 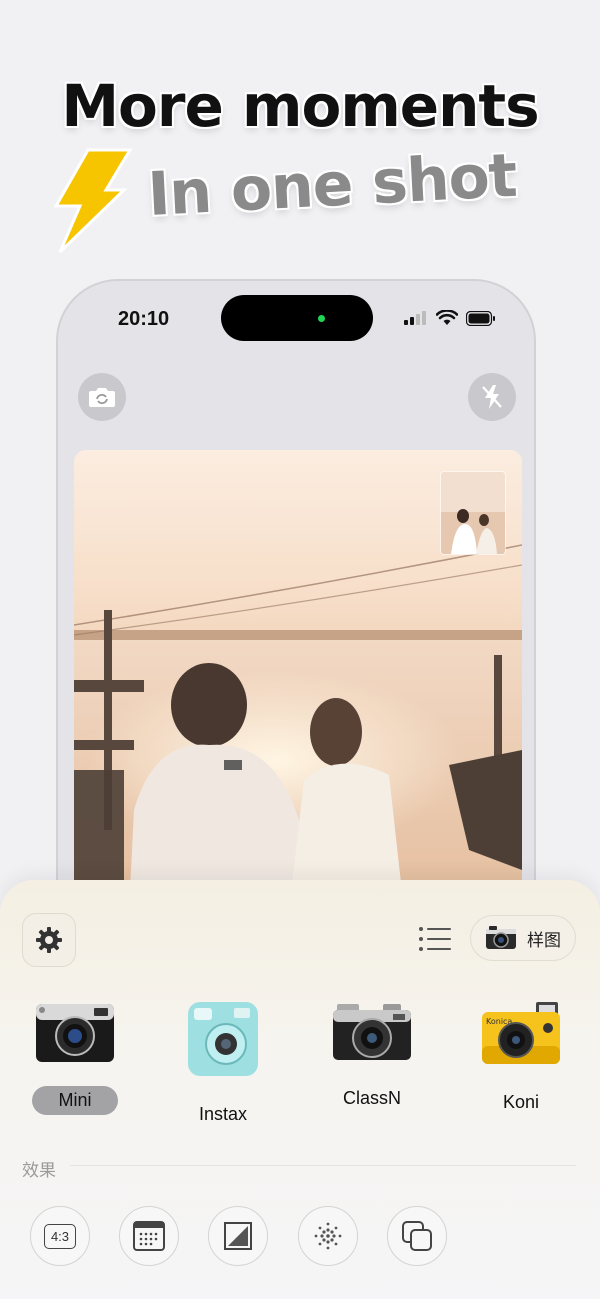 I want to click on flash-off-icon, so click(x=492, y=397).